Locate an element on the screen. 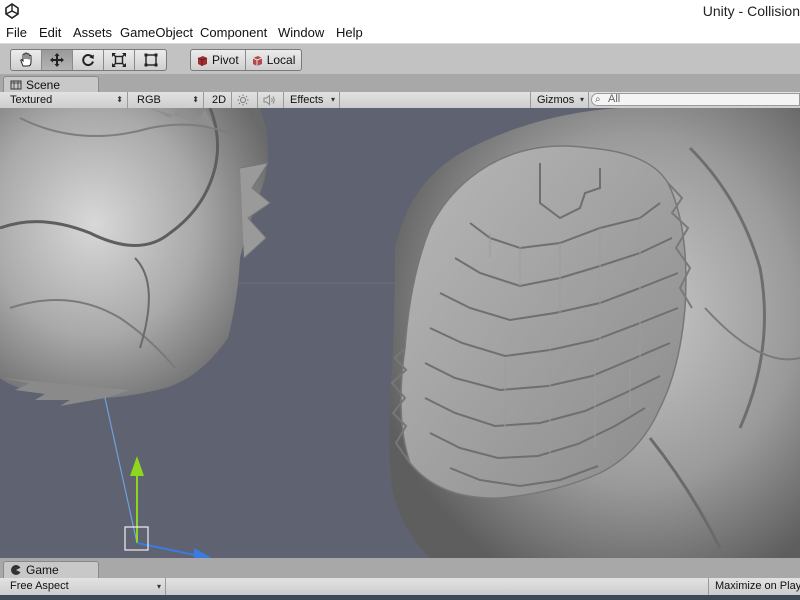 This screenshot has height=600, width=800. gizmo-x-arrow-icon is located at coordinates (203, 553).